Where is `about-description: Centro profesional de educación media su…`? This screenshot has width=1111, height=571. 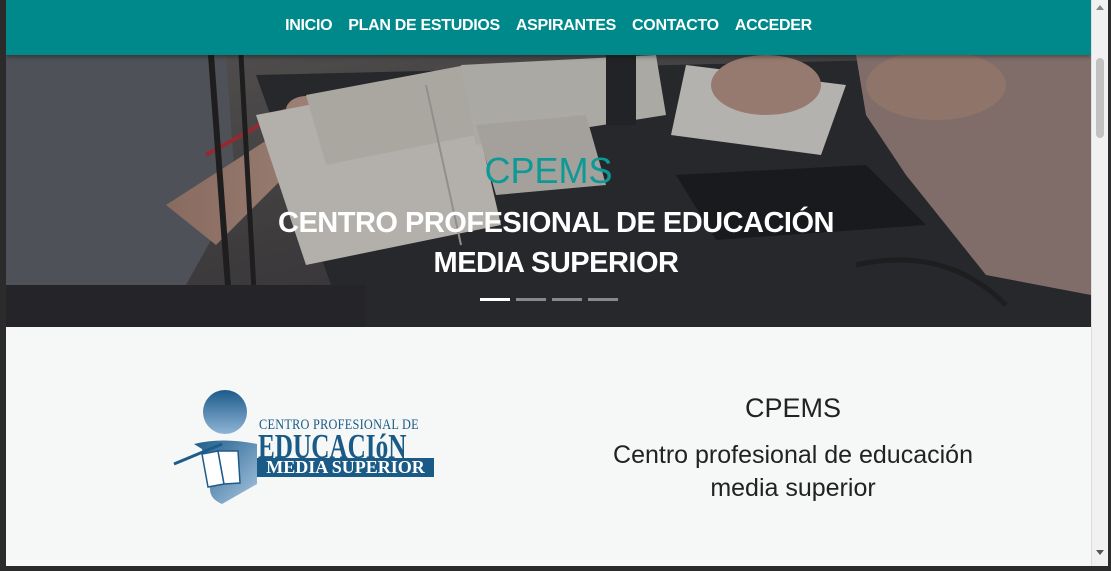
about-description: Centro profesional de educación media su… is located at coordinates (793, 471).